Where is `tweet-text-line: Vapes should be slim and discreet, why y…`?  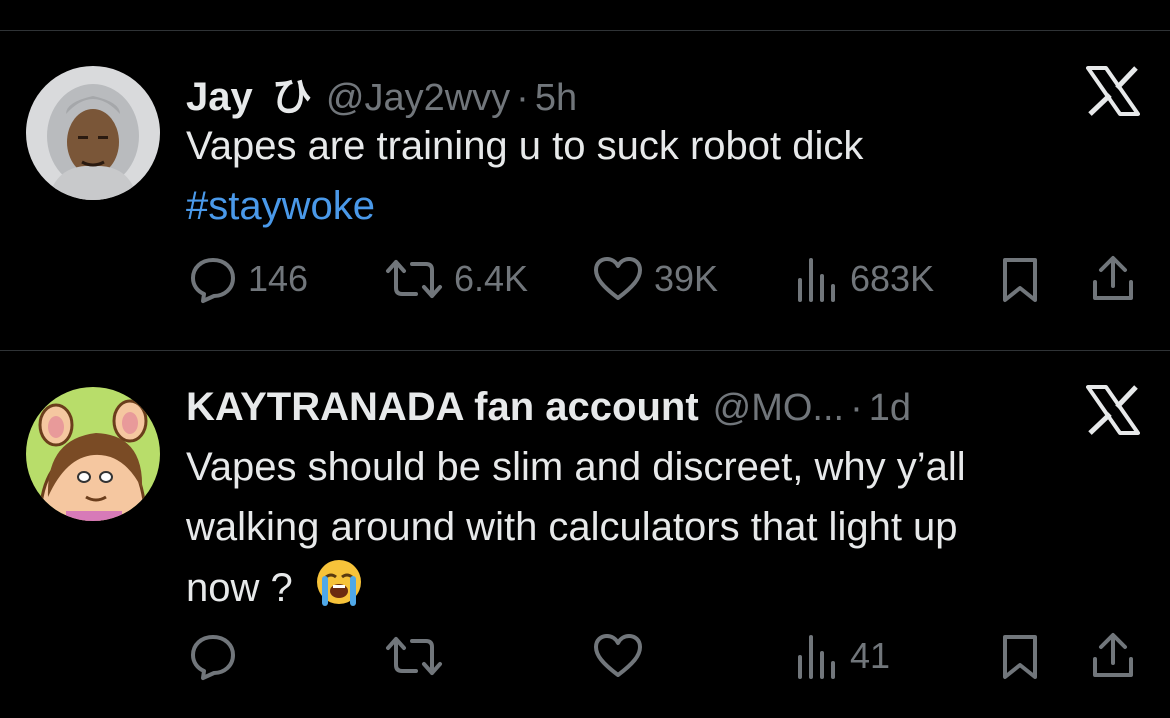
tweet-text-line: Vapes should be slim and discreet, why y… is located at coordinates (576, 467).